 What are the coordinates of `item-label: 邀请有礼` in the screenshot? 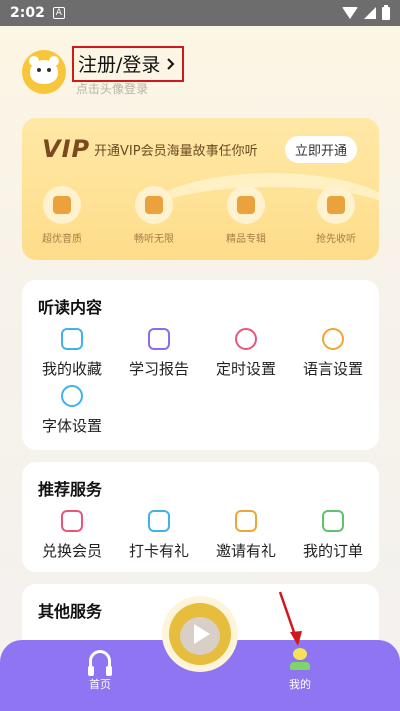 It's located at (245, 551).